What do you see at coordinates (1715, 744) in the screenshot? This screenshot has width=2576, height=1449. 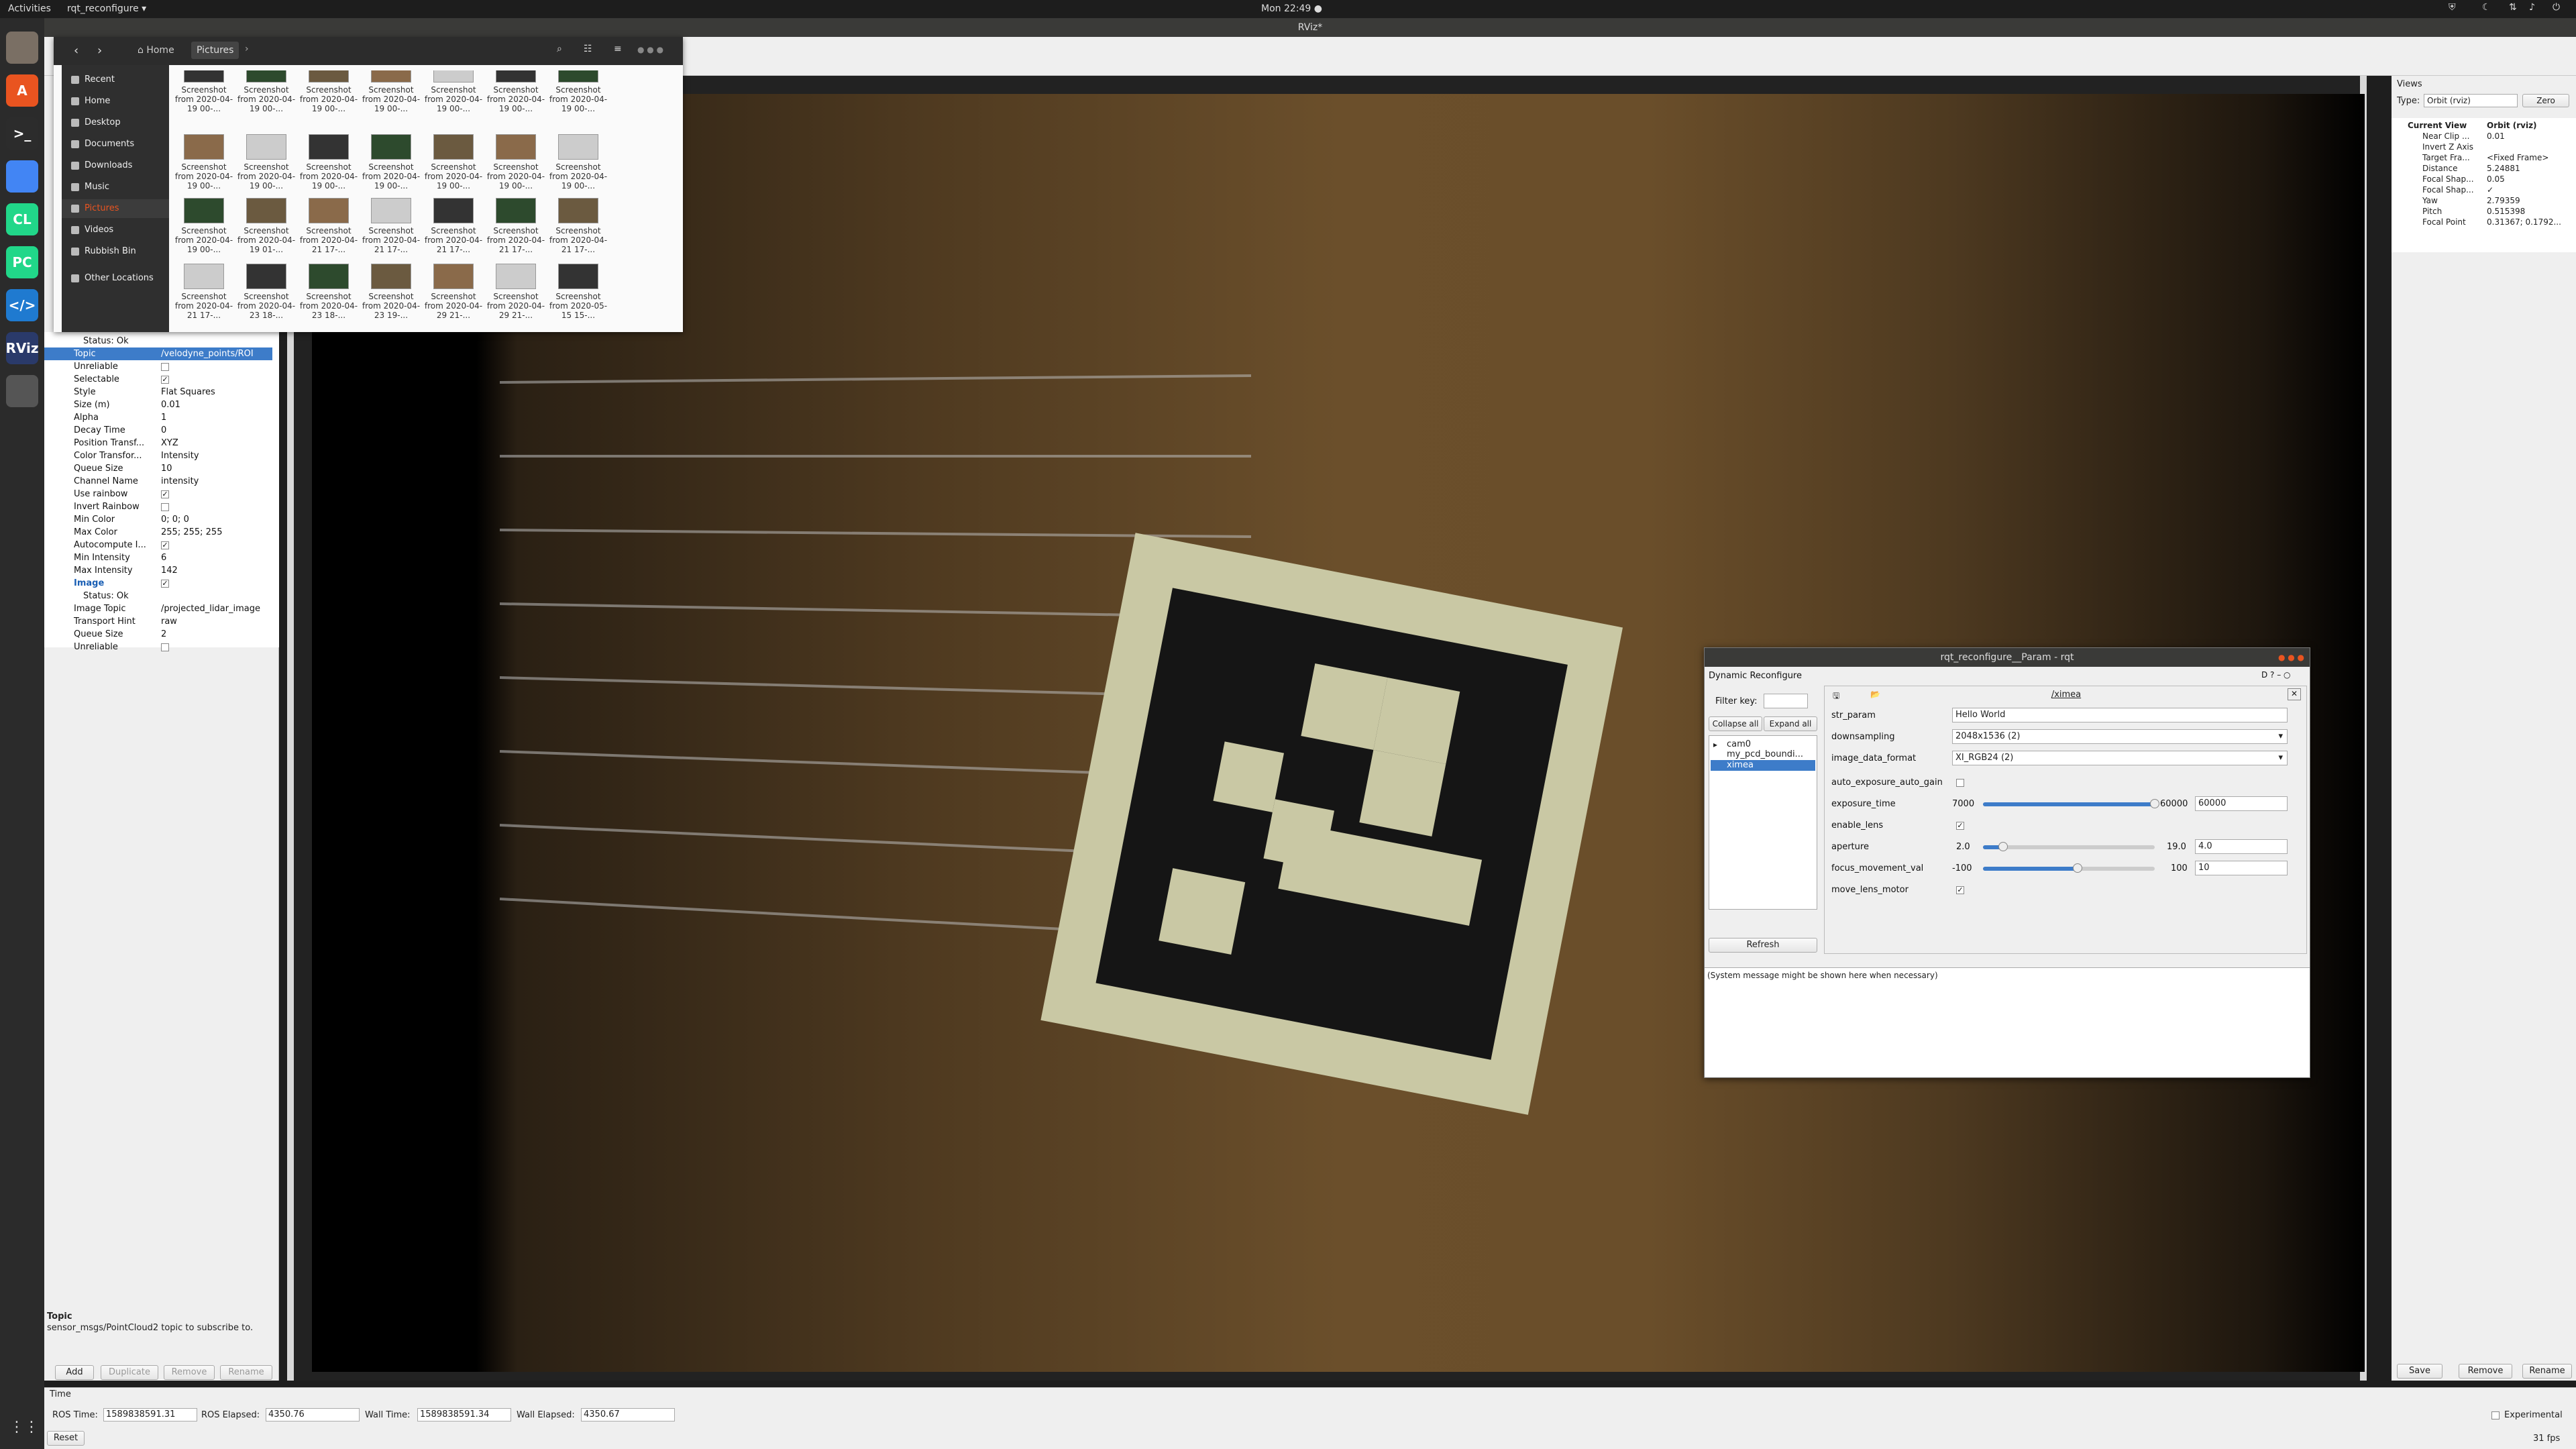 I see `tree-expand-icon: ▸` at bounding box center [1715, 744].